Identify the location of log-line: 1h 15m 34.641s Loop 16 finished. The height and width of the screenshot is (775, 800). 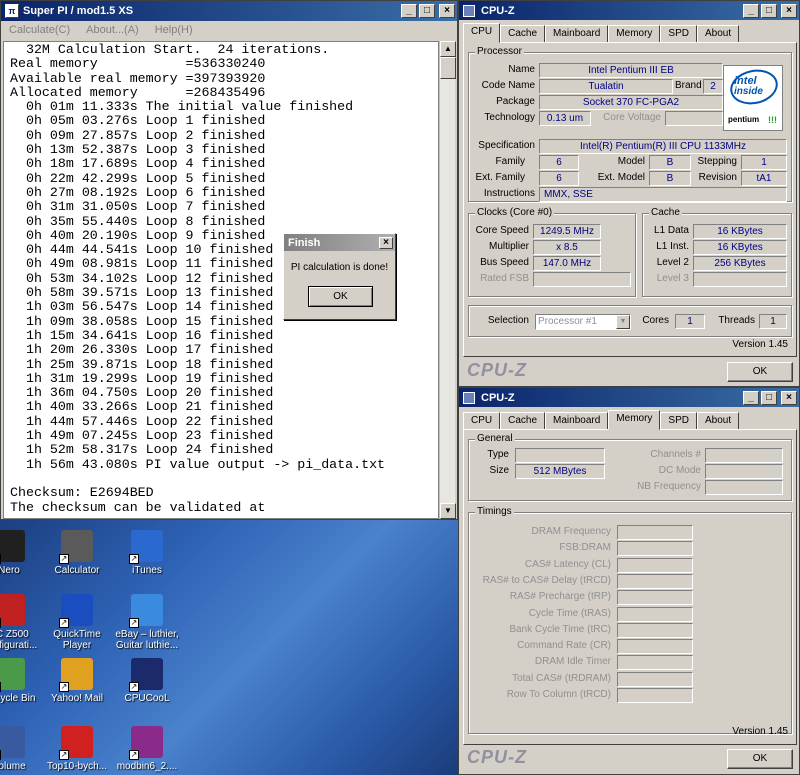
(142, 335).